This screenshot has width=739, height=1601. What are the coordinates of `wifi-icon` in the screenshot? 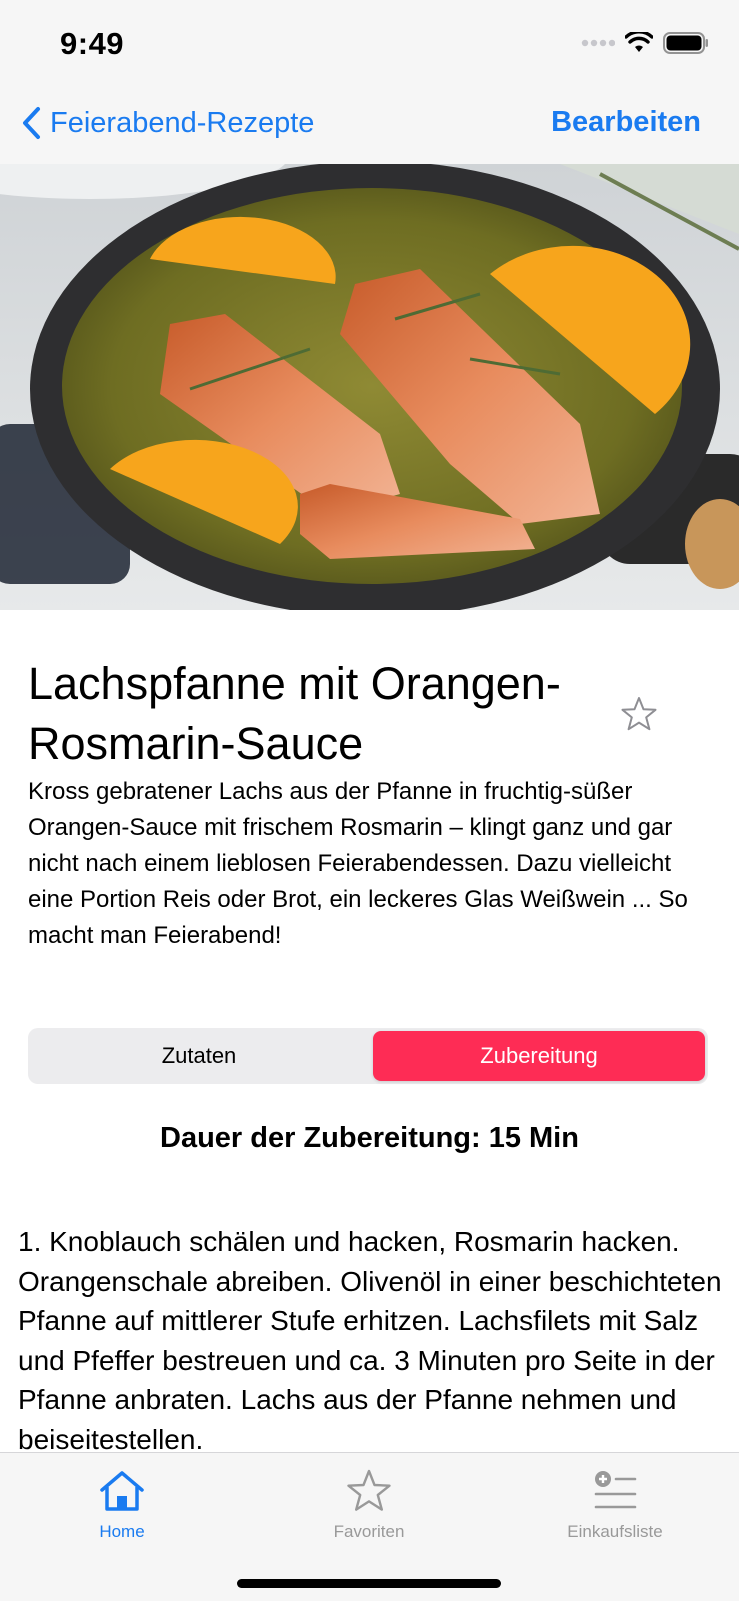 It's located at (639, 42).